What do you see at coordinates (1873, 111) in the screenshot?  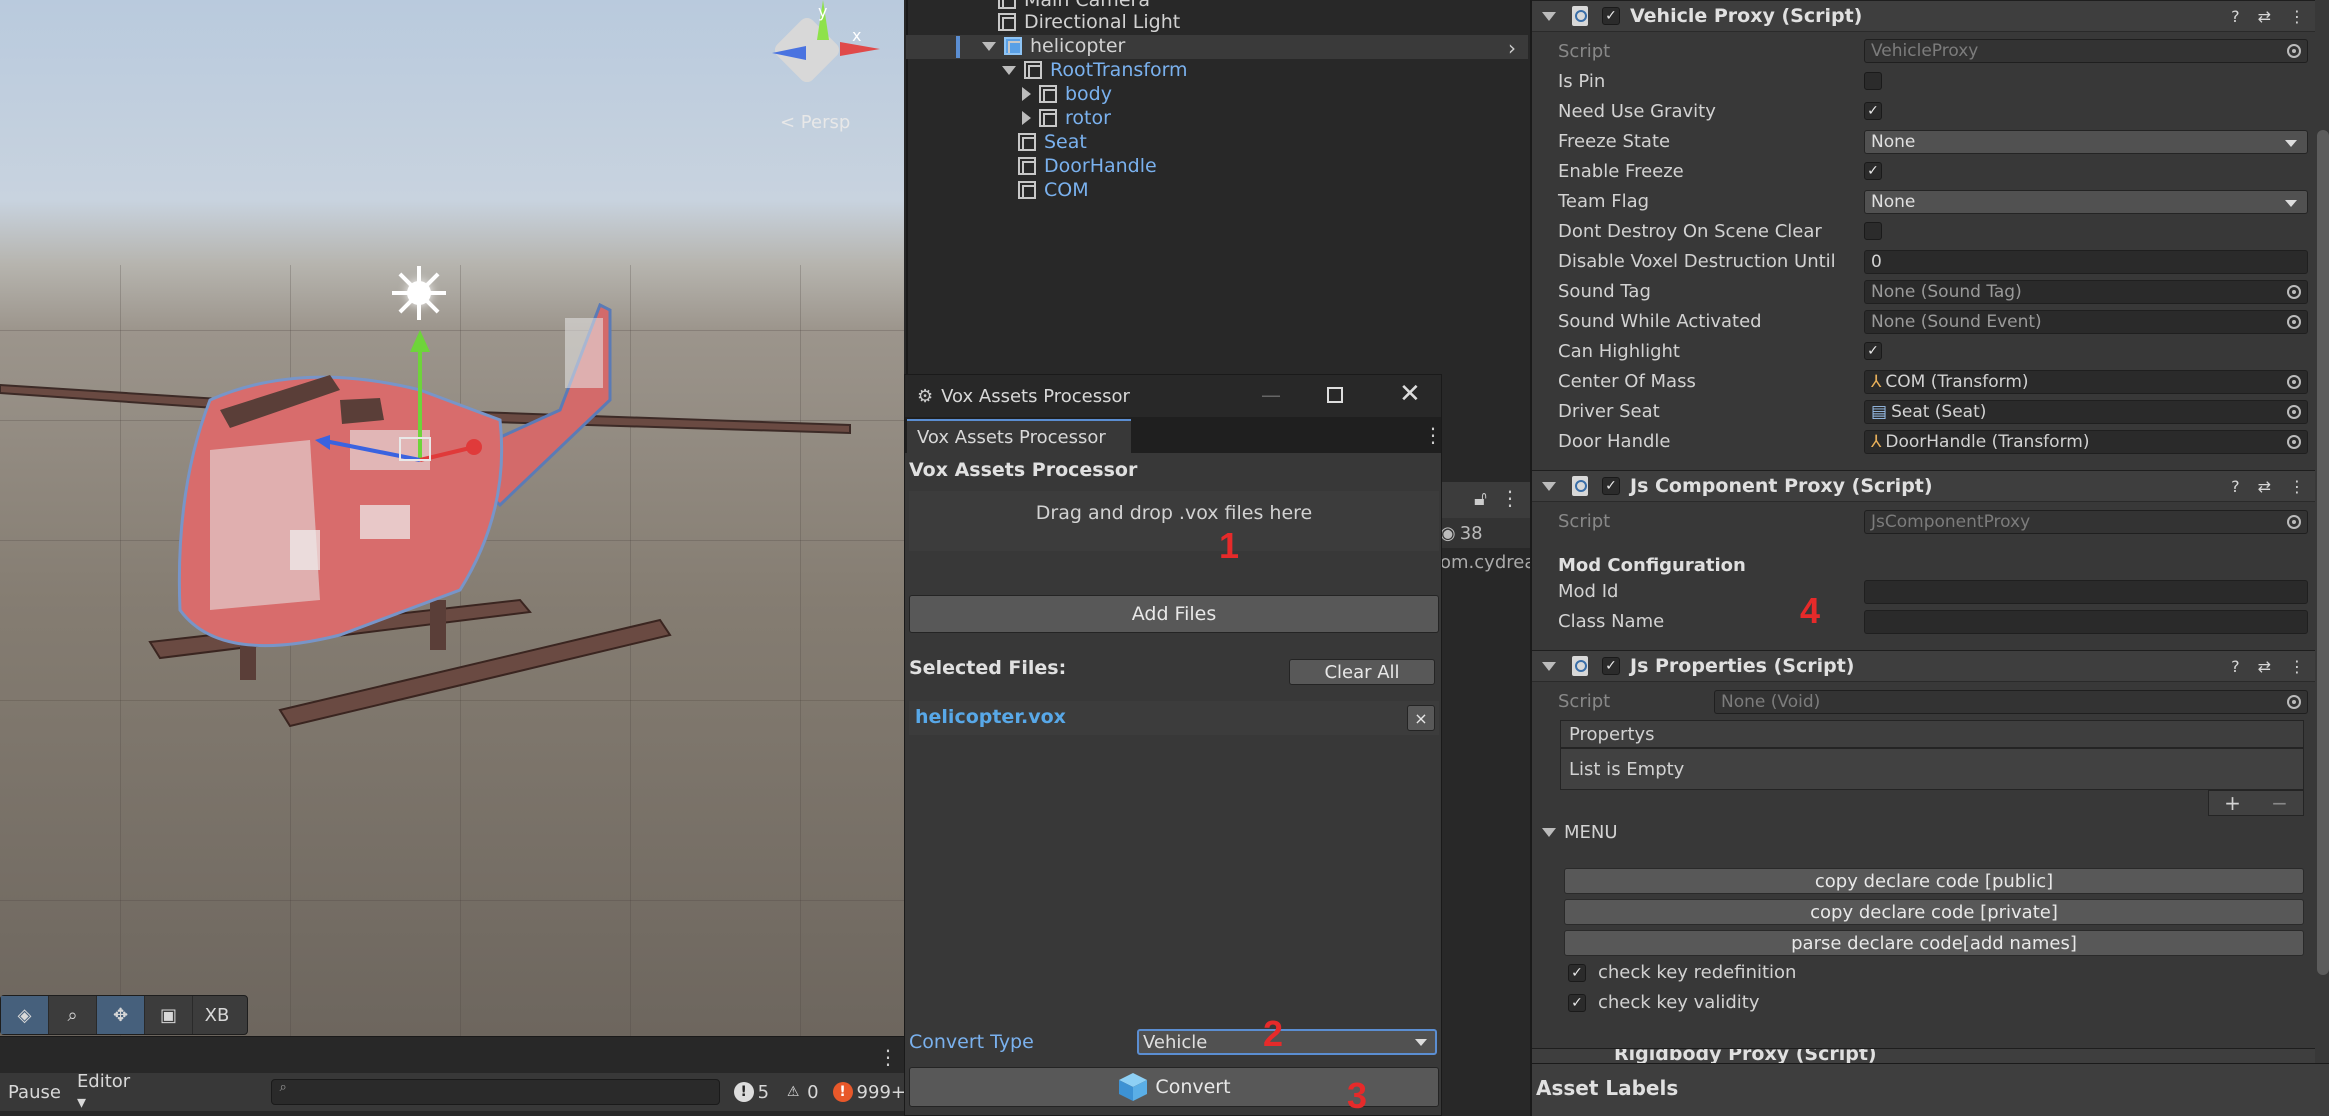 I see `need-gravity-checkbox: ✓` at bounding box center [1873, 111].